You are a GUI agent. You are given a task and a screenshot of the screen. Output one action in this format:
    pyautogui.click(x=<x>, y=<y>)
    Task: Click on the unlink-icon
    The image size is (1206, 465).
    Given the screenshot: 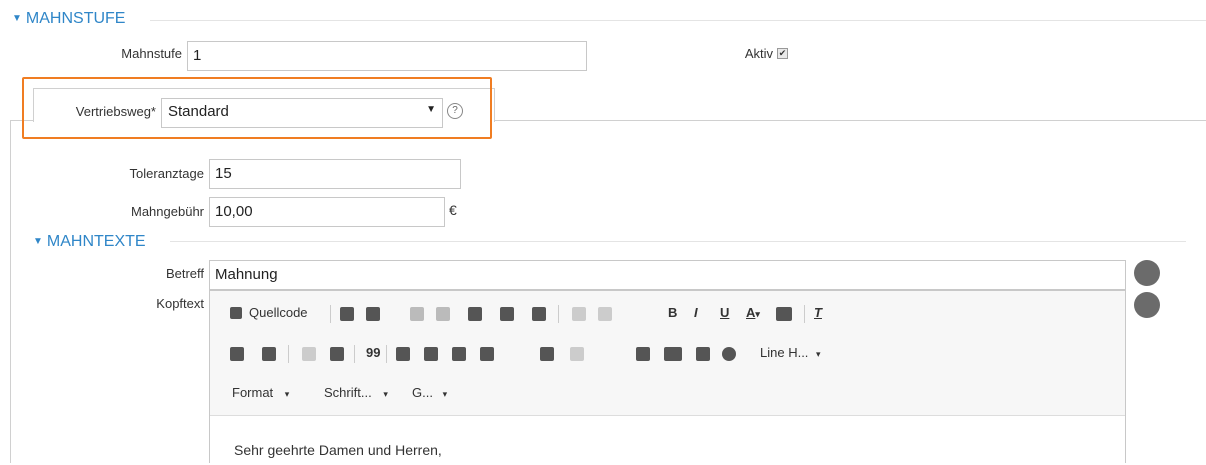 What is the action you would take?
    pyautogui.click(x=577, y=354)
    